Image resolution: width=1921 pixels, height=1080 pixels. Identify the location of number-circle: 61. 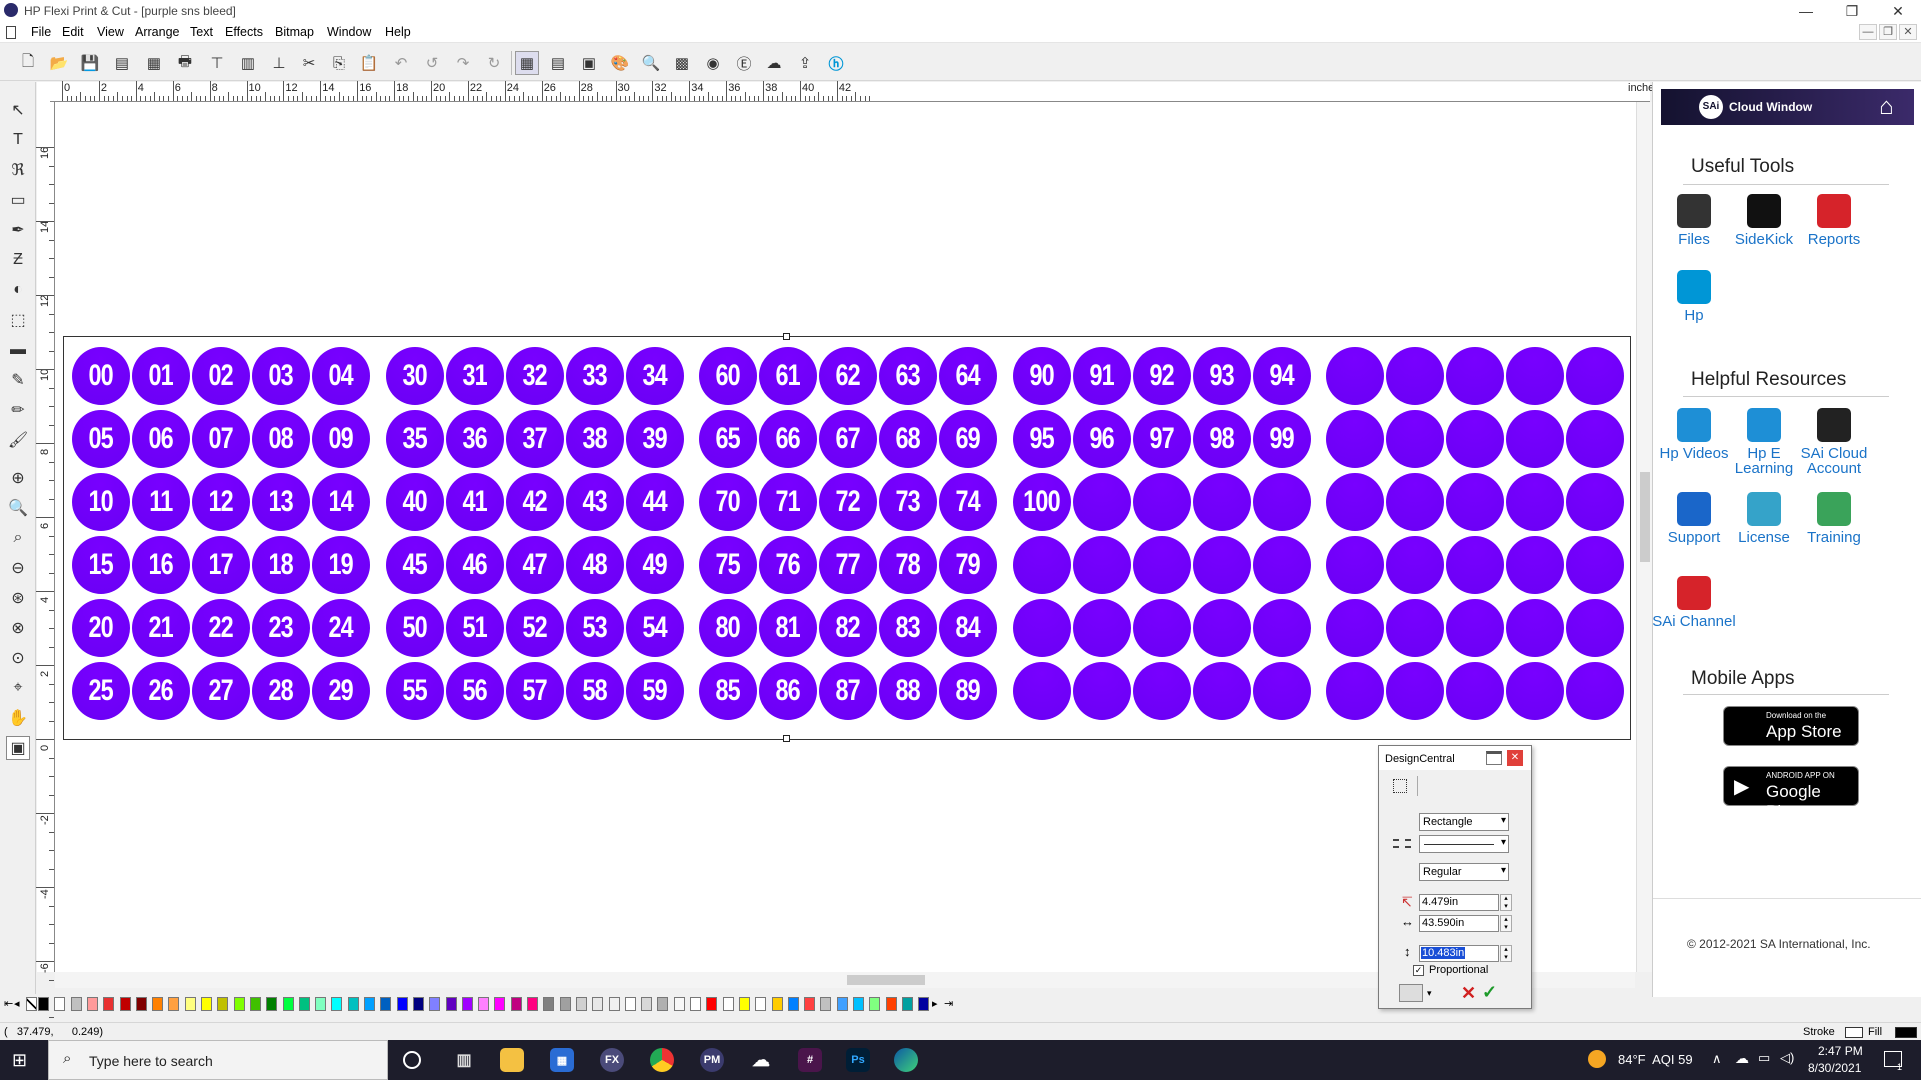
(788, 376).